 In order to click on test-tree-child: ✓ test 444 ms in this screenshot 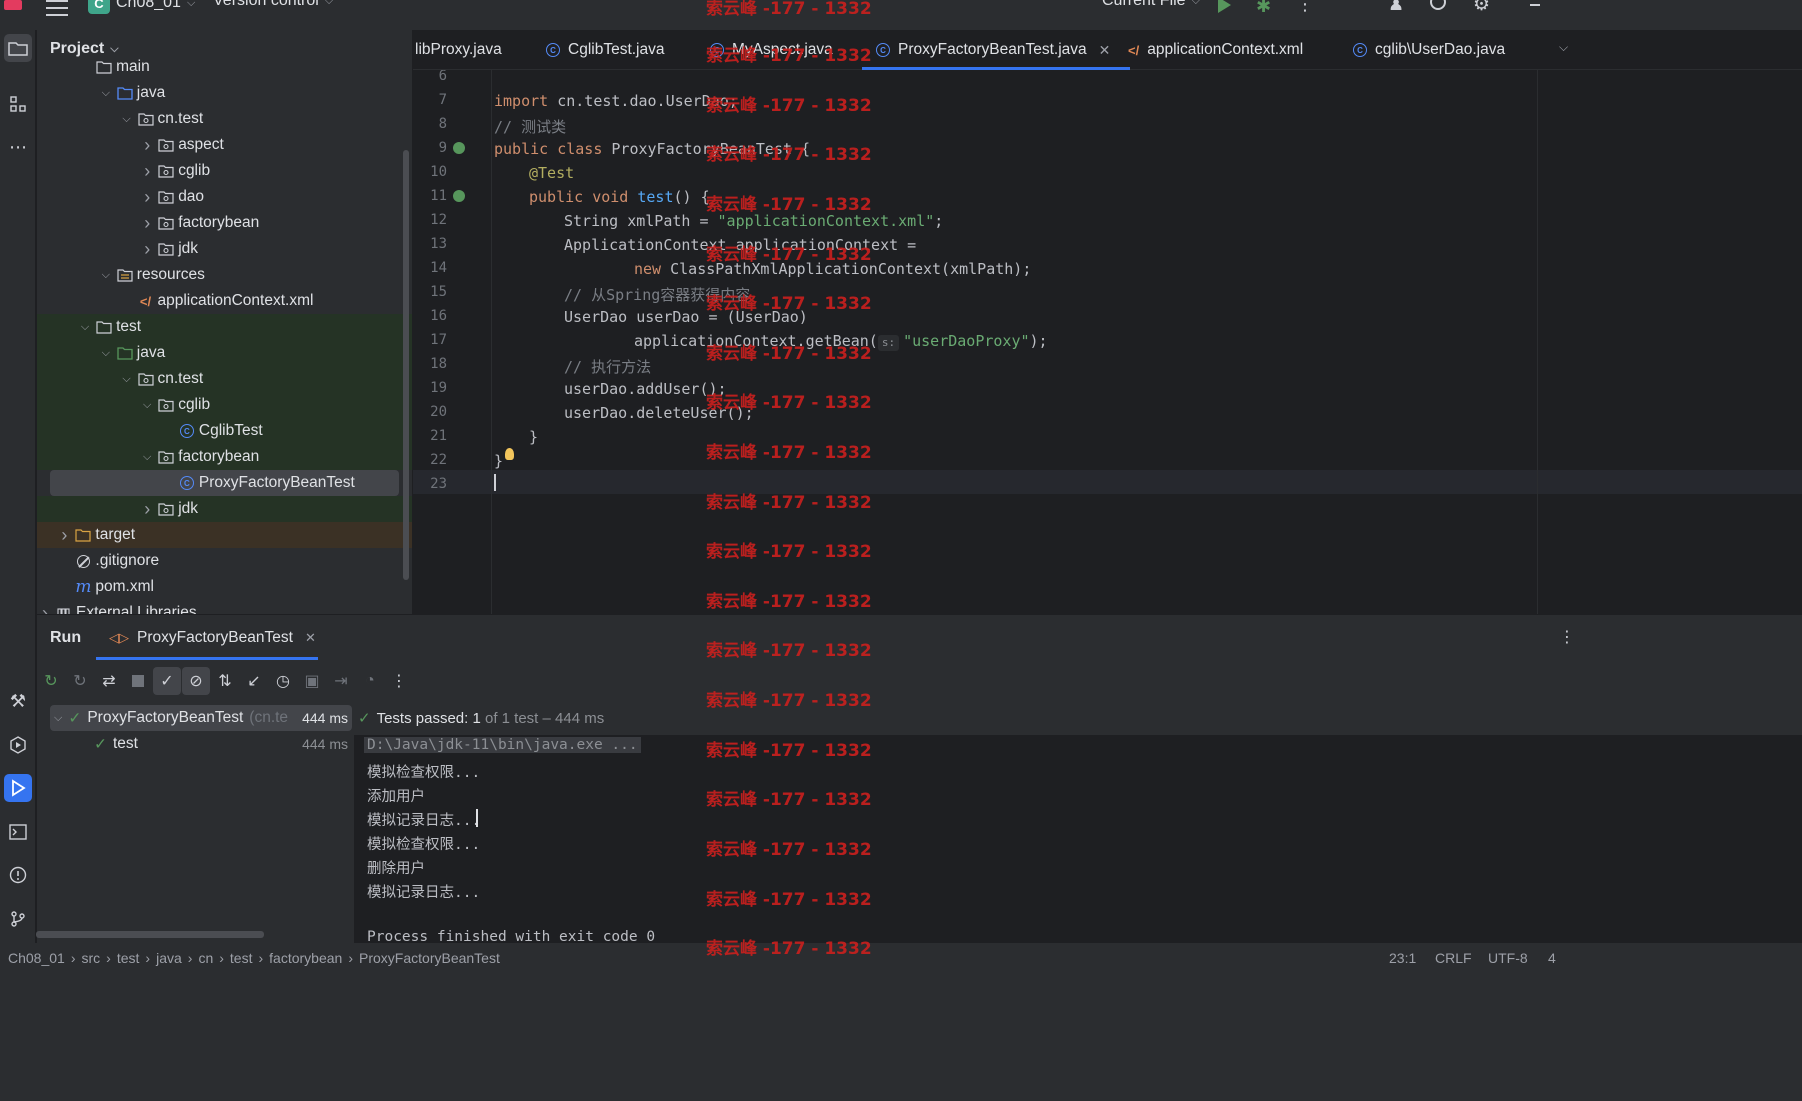, I will do `click(201, 744)`.